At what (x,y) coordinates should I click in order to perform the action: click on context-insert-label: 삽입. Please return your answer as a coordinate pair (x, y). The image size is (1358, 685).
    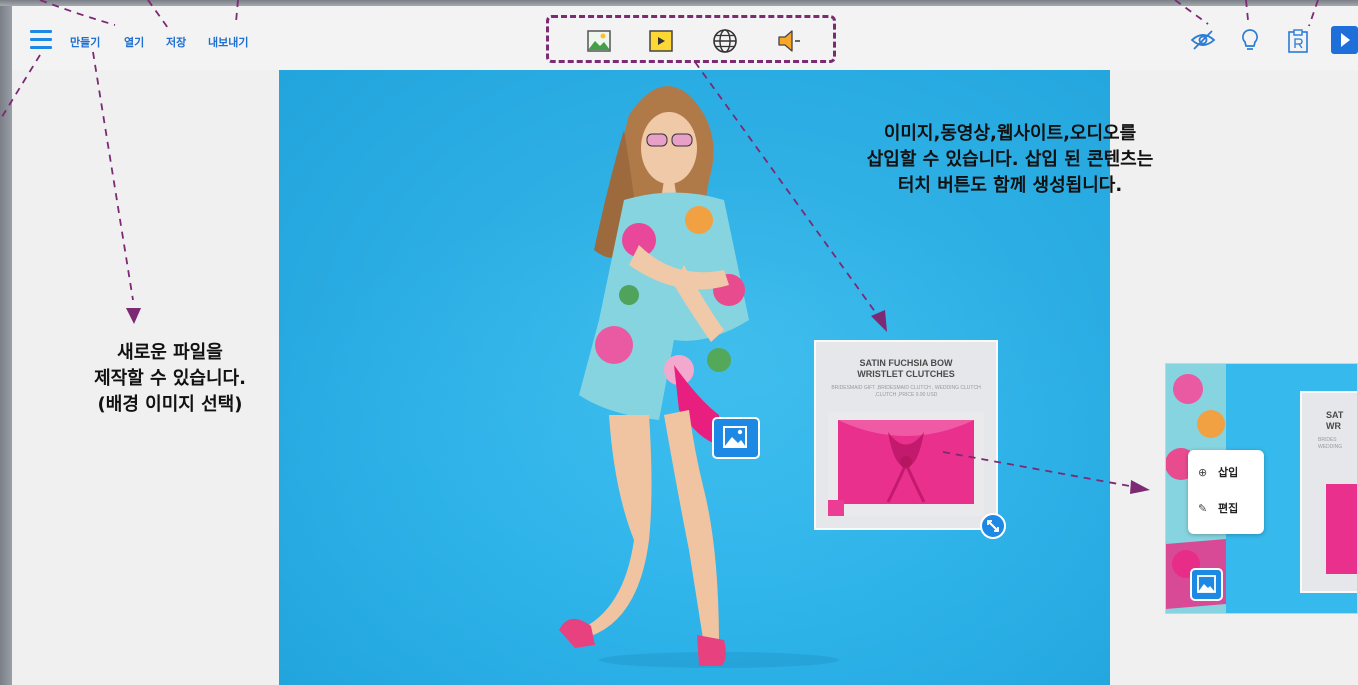
    Looking at the image, I should click on (1228, 472).